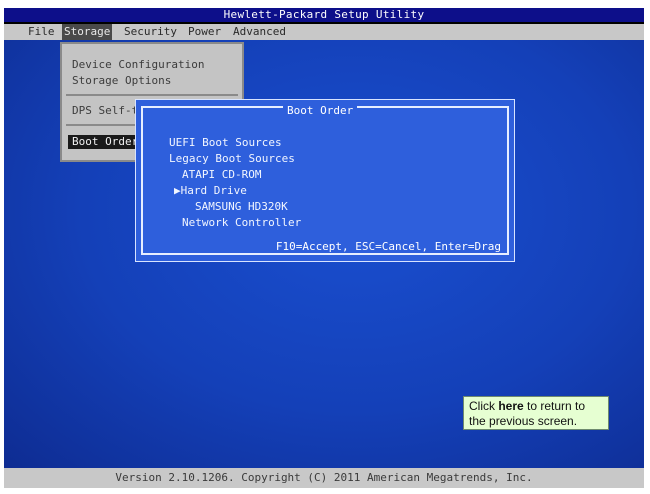 The image size is (650, 494). What do you see at coordinates (241, 222) in the screenshot?
I see `boot-item-network-controller: Network Controller` at bounding box center [241, 222].